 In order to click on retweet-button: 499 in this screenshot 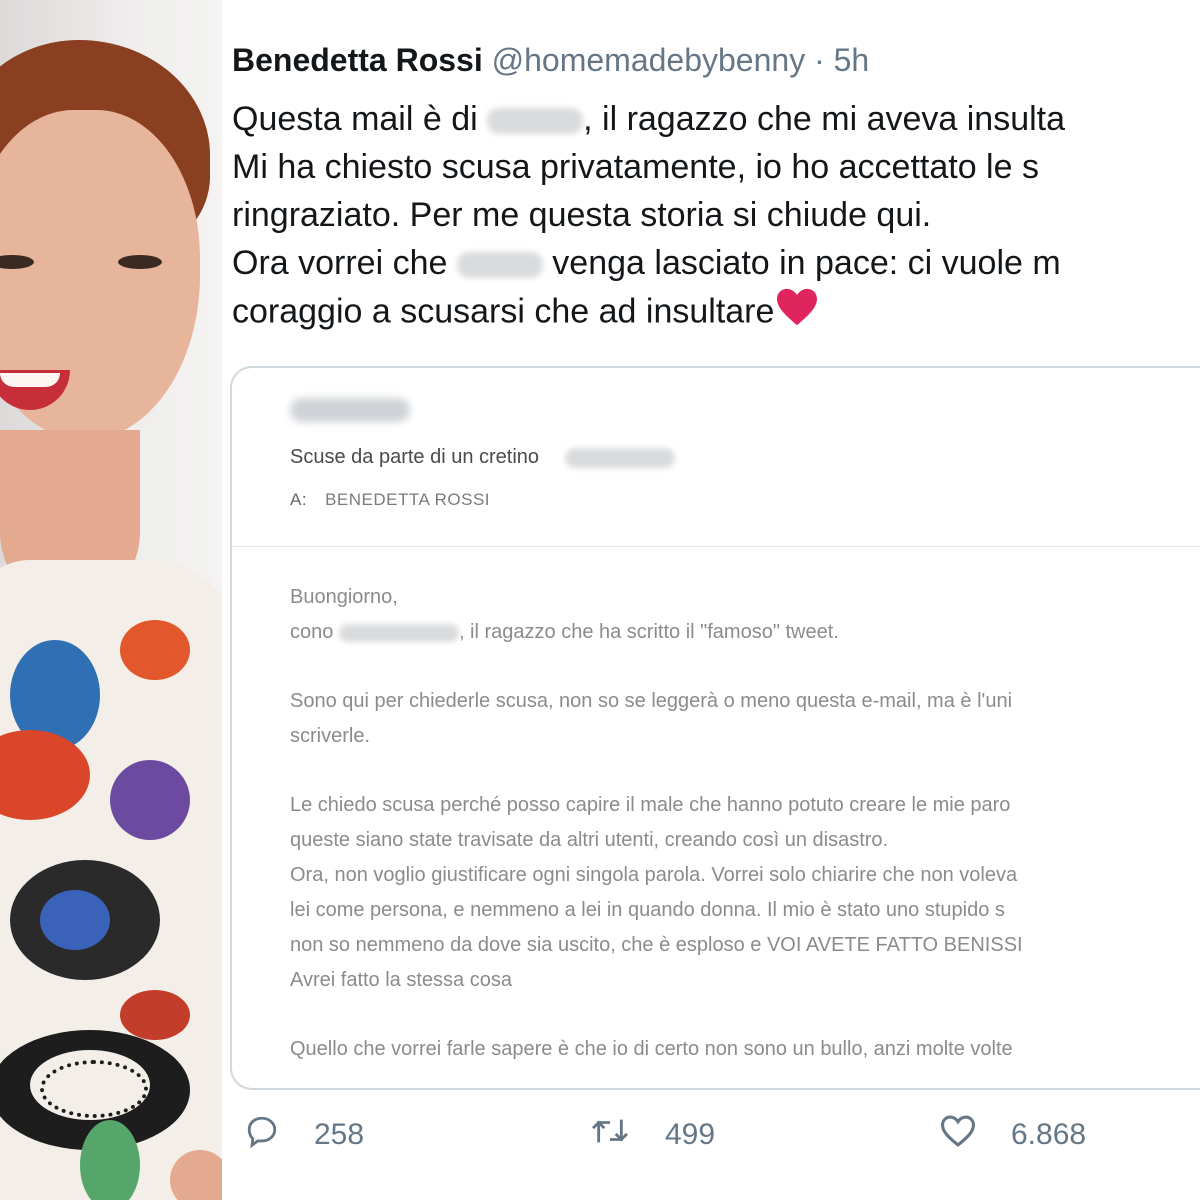, I will do `click(652, 1135)`.